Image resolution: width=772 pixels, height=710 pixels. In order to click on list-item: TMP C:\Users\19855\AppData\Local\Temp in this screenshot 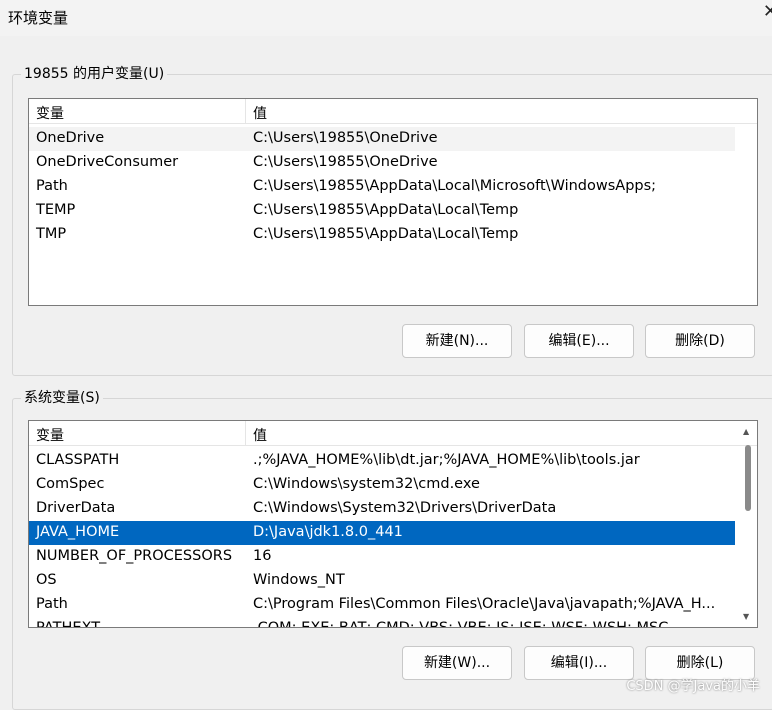, I will do `click(382, 235)`.